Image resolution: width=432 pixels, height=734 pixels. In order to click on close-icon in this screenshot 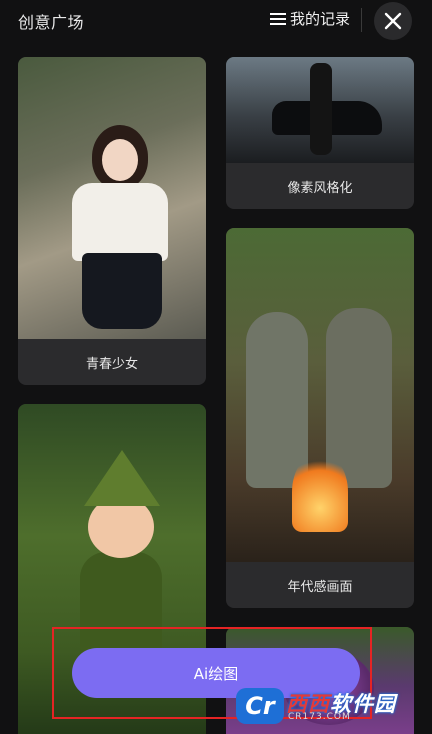, I will do `click(393, 21)`.